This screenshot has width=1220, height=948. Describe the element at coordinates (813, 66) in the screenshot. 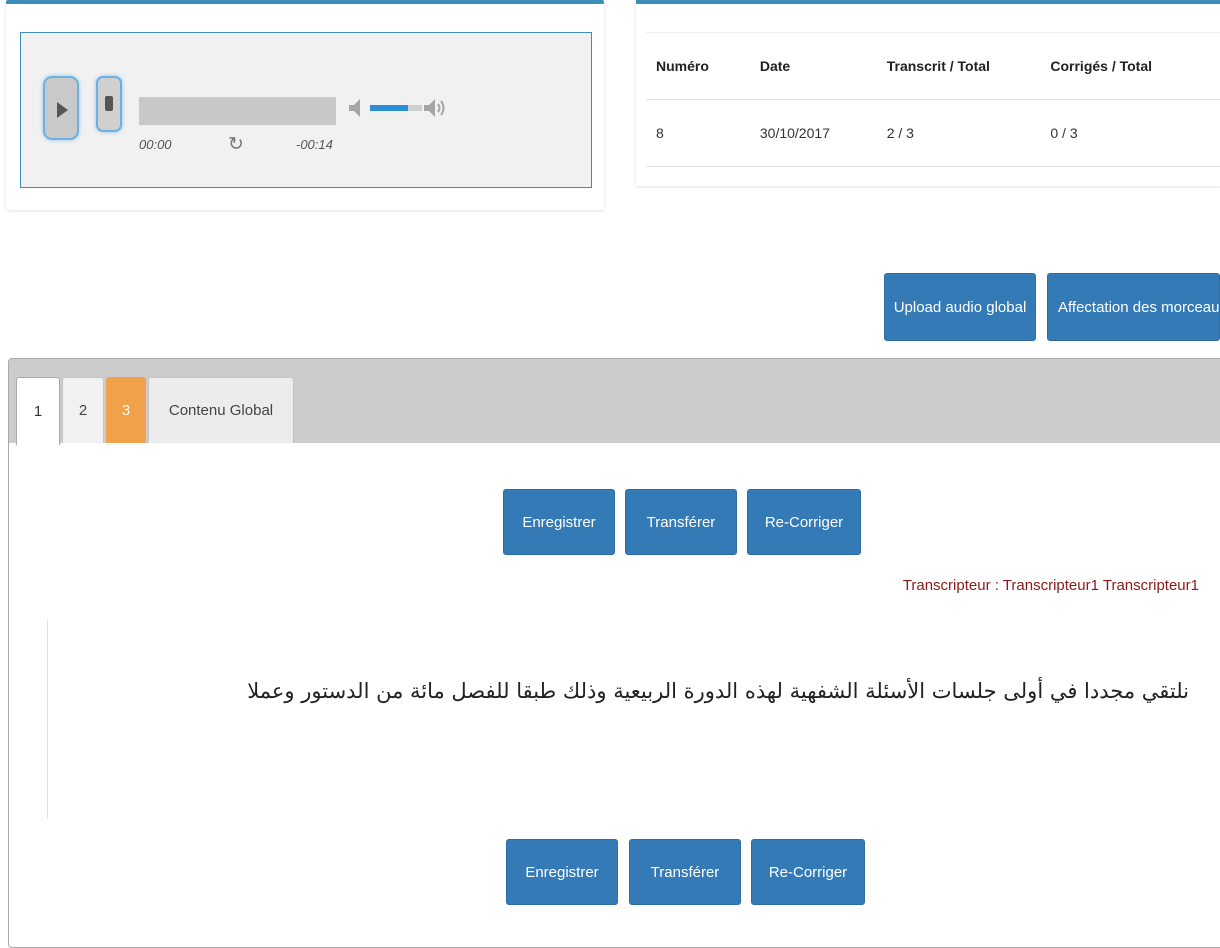

I see `header-date: Date` at that location.